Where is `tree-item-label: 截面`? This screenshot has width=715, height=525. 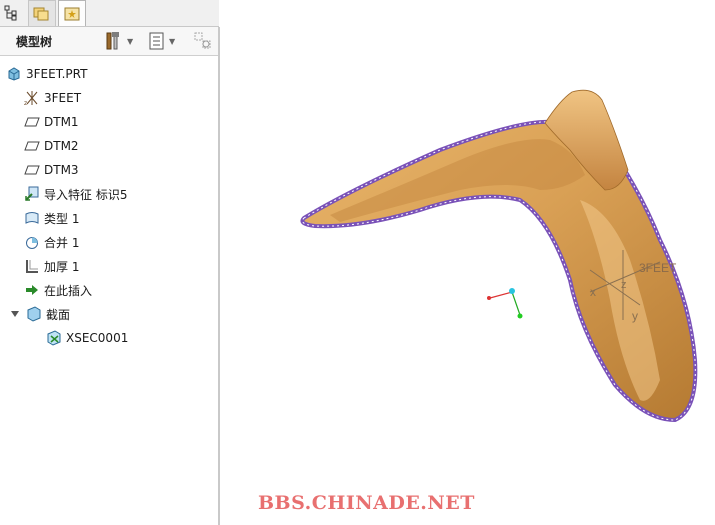
tree-item-label: 截面 is located at coordinates (58, 314).